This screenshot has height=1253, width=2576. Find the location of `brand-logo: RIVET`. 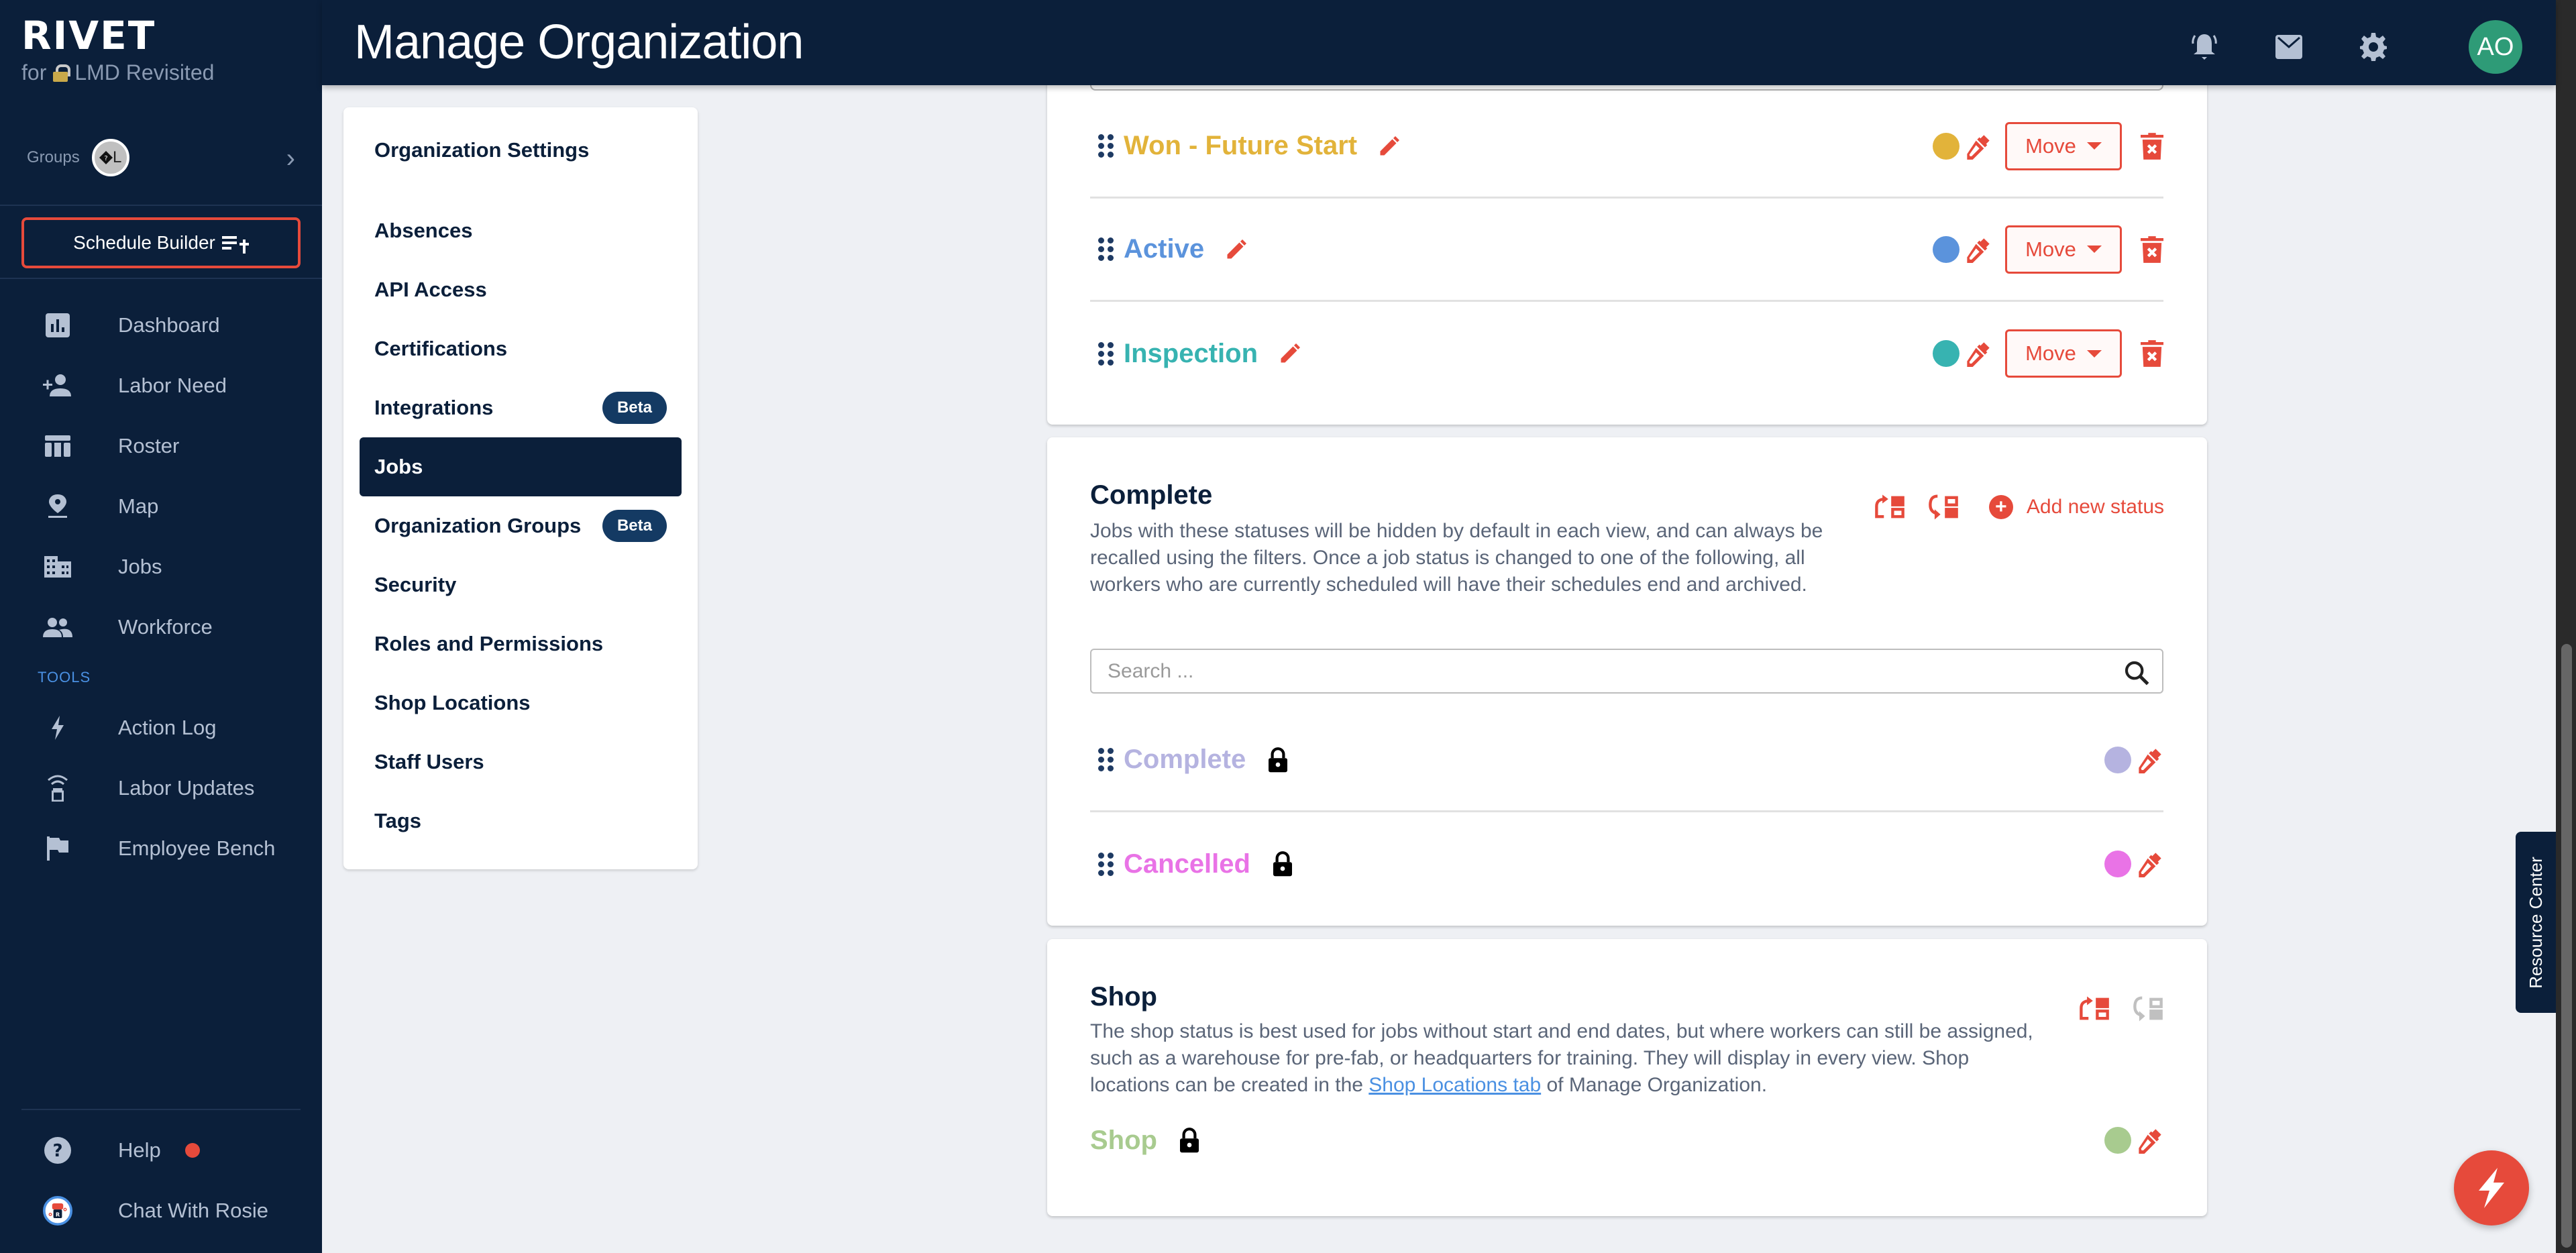

brand-logo: RIVET is located at coordinates (88, 35).